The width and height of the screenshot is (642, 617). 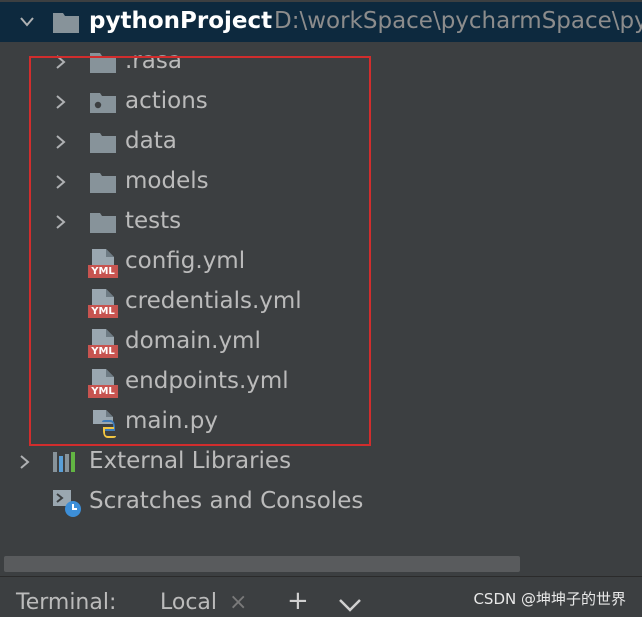 What do you see at coordinates (171, 421) in the screenshot?
I see `tree-item-label: main.py` at bounding box center [171, 421].